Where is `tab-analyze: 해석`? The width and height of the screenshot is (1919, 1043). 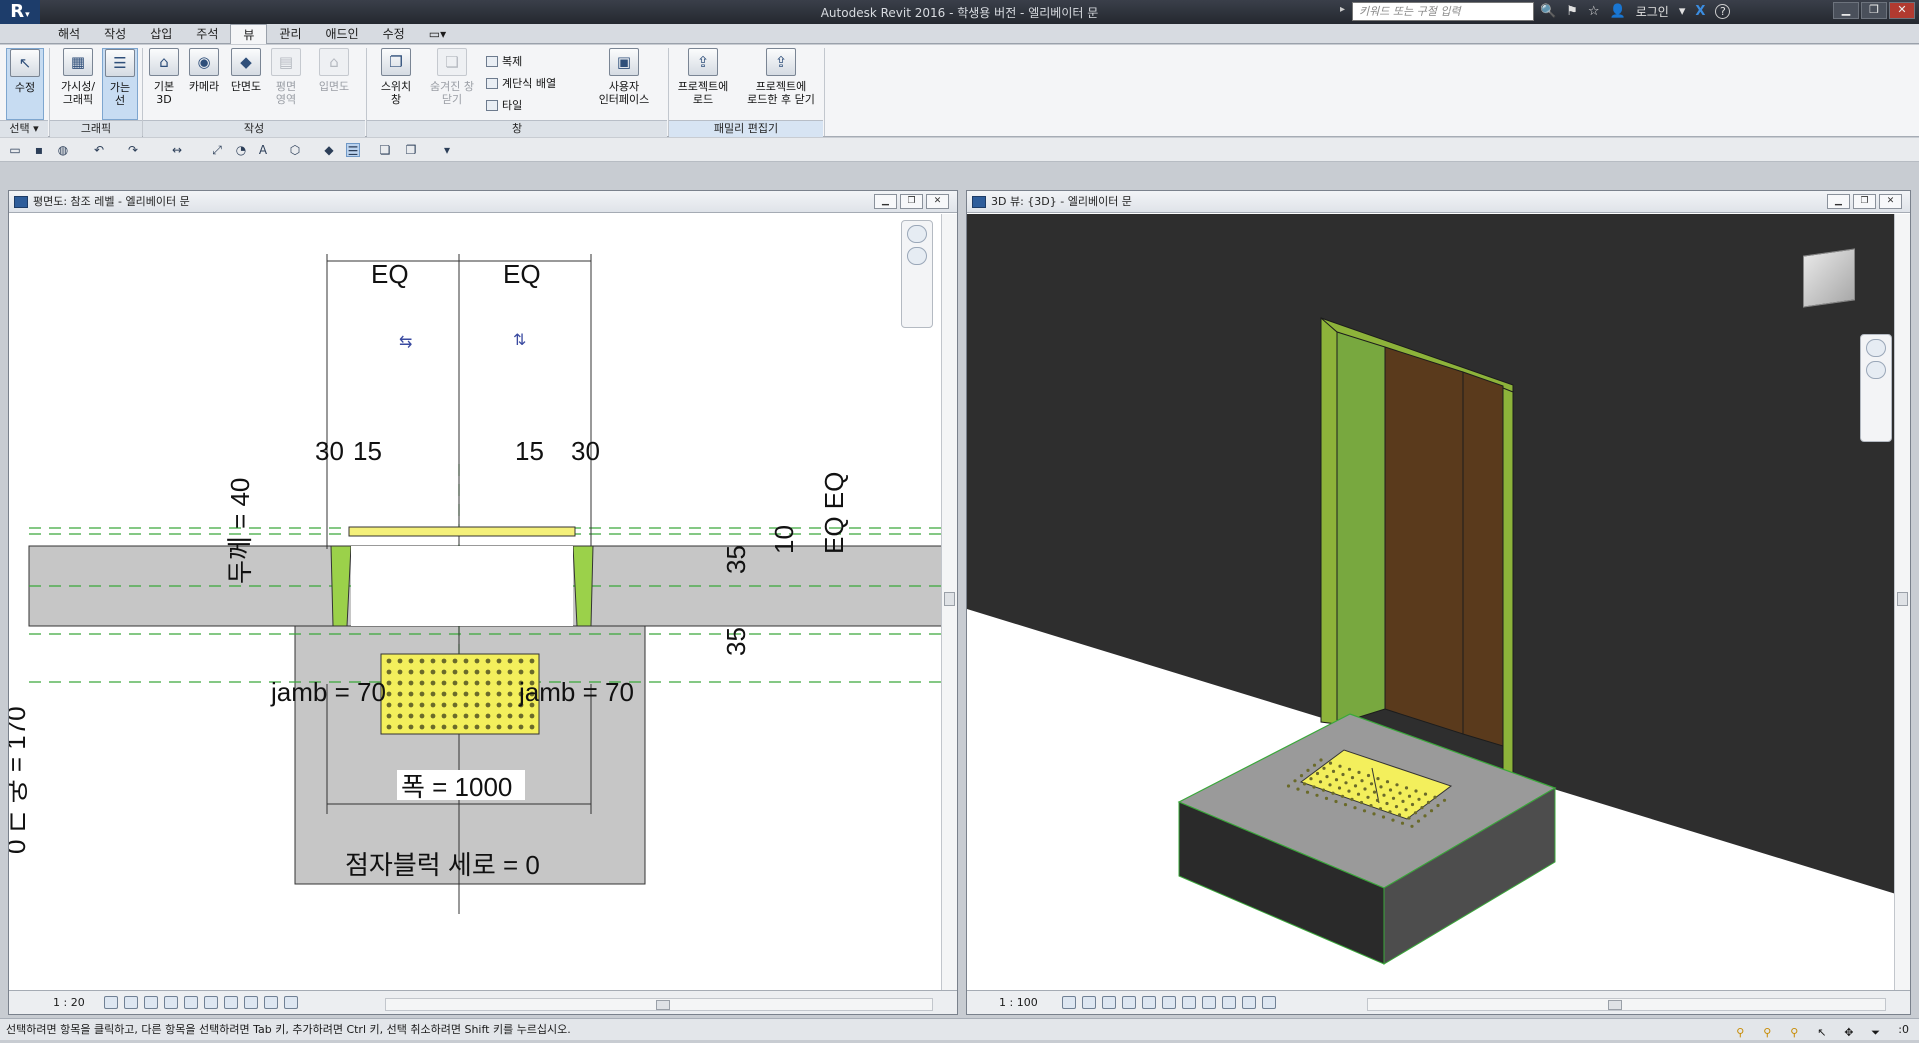 tab-analyze: 해석 is located at coordinates (69, 34).